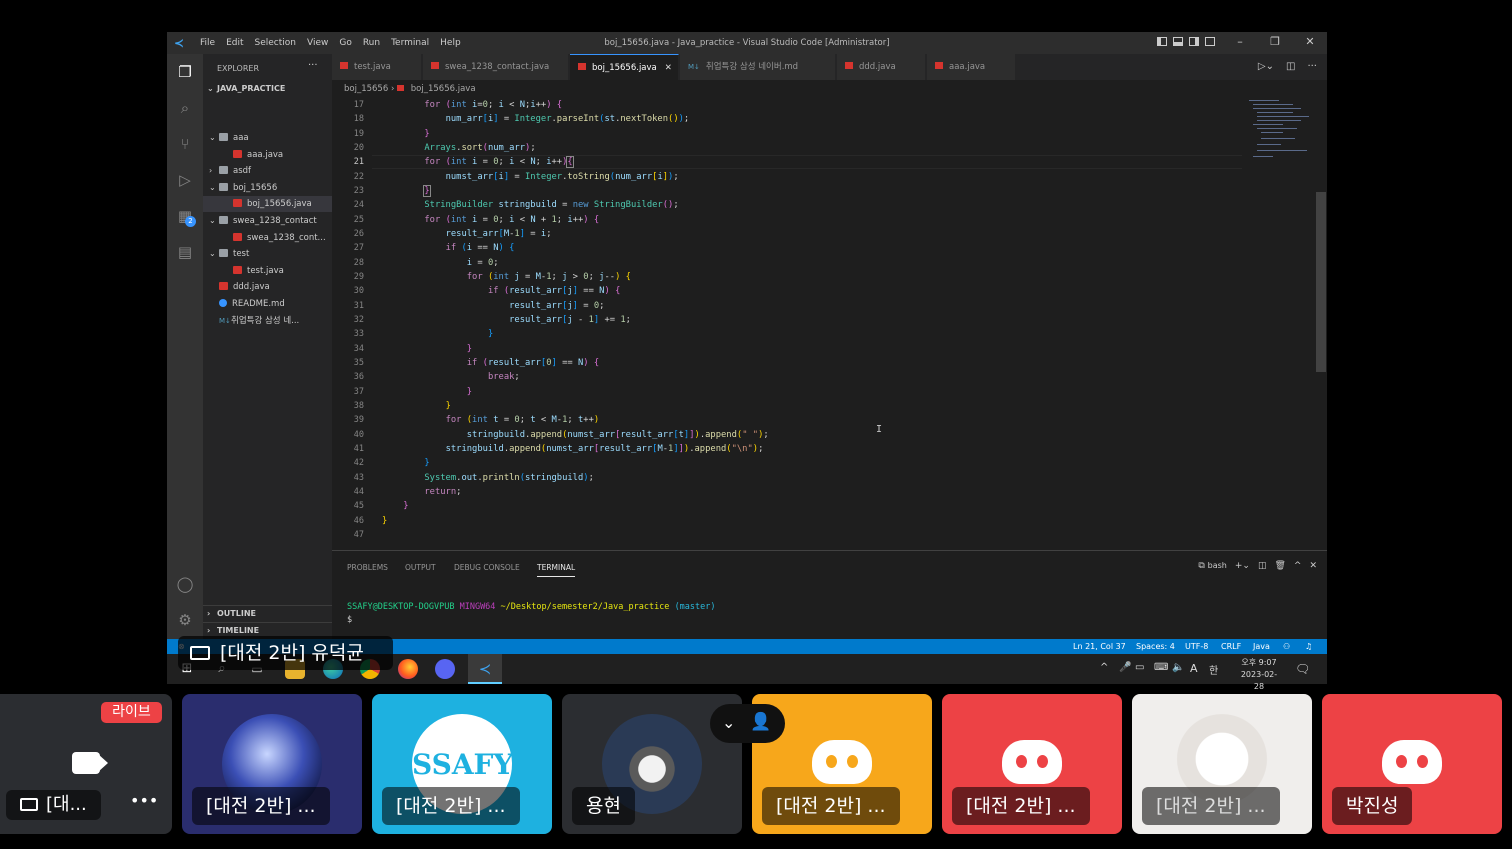  I want to click on run-debug-icon: ▷, so click(185, 180).